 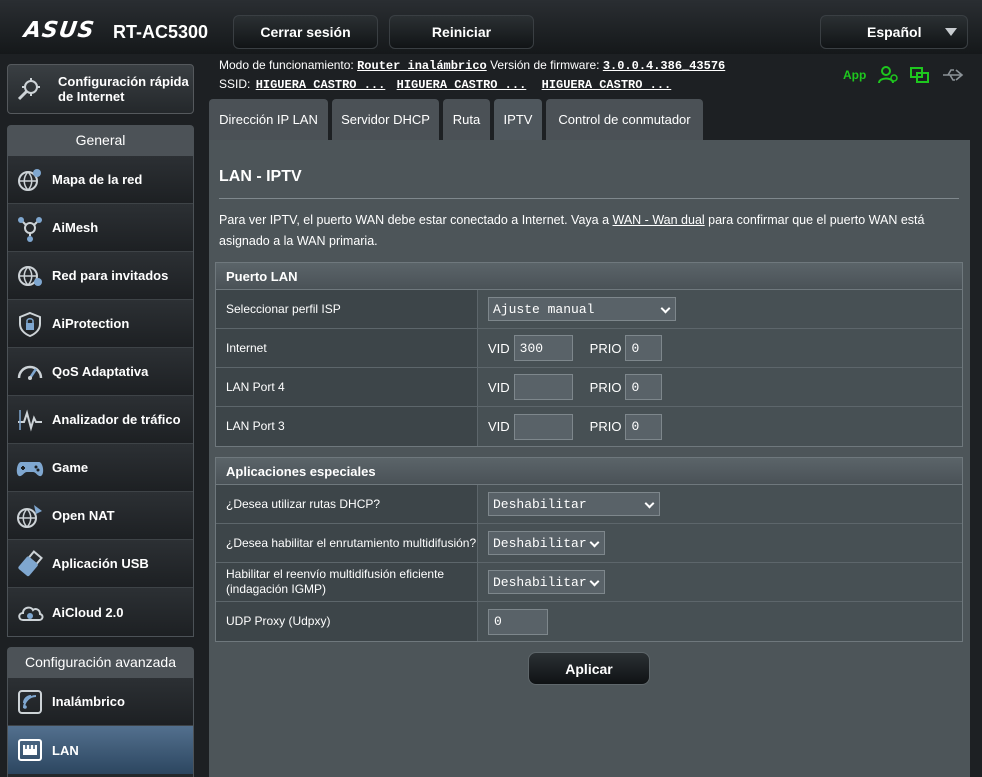 I want to click on app-link: App, so click(x=854, y=75).